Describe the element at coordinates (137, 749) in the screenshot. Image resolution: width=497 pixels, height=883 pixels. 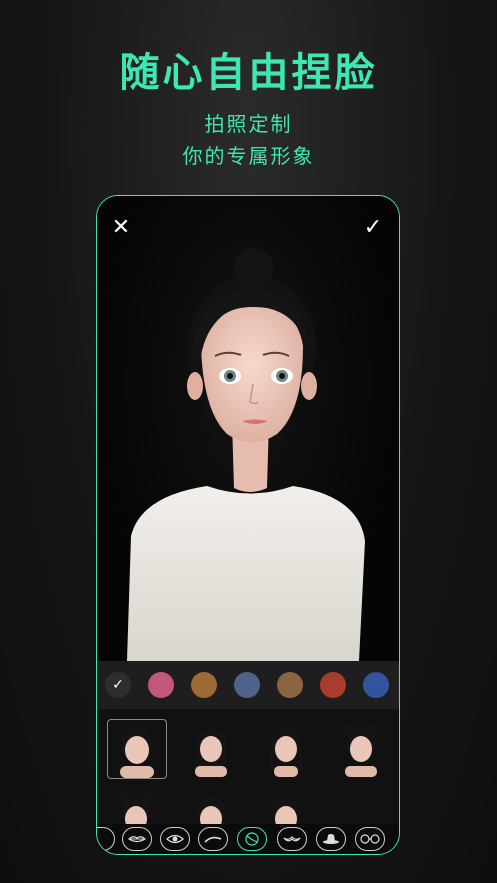
I see `hairstyle-option-selected` at that location.